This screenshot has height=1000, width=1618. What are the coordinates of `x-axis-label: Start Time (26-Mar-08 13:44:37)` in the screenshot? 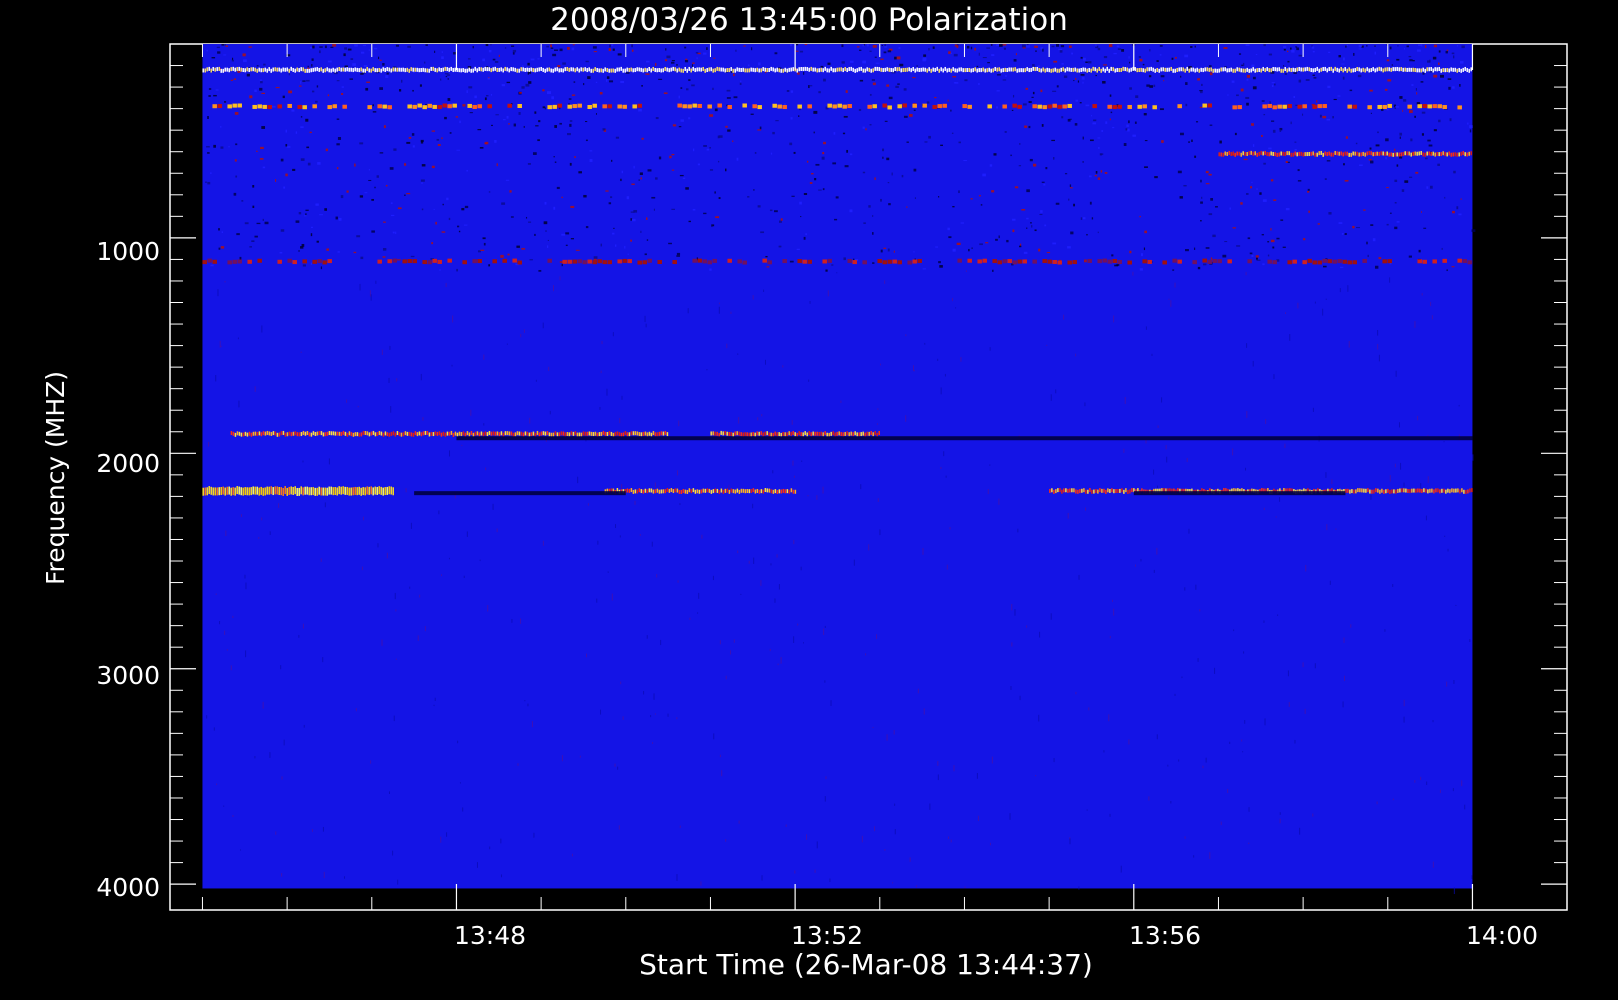 It's located at (866, 964).